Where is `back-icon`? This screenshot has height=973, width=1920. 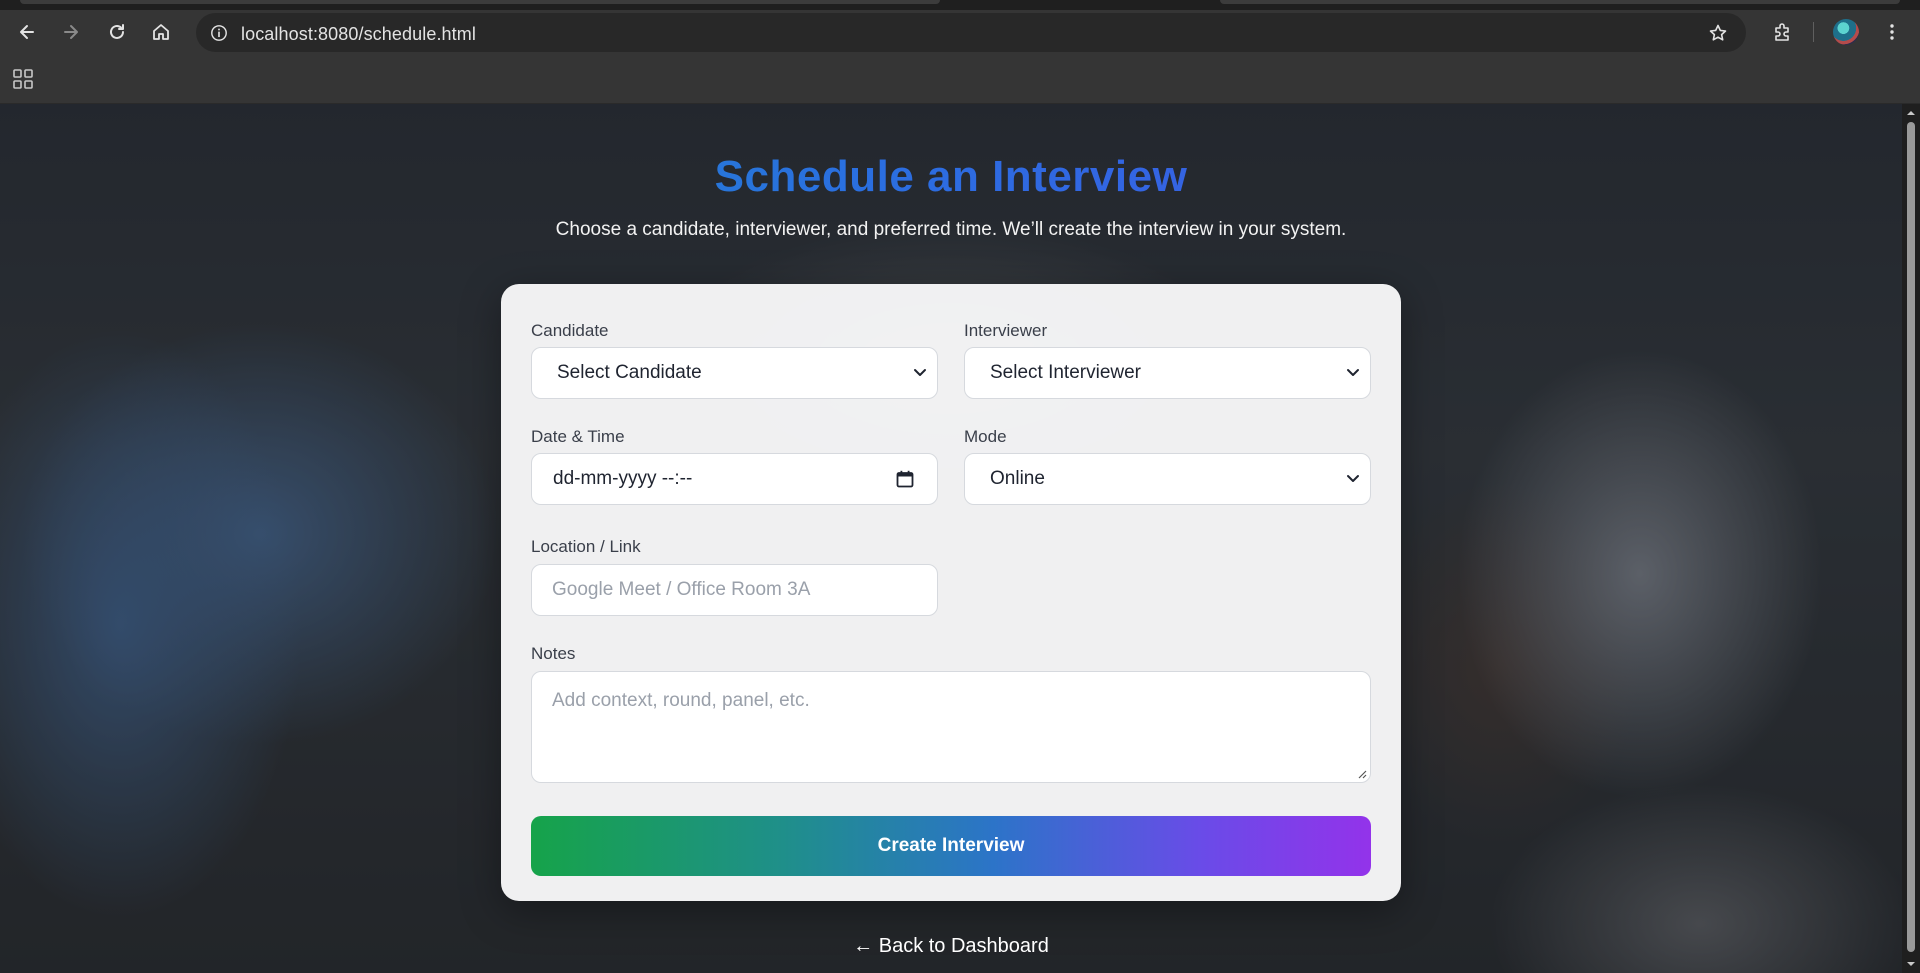 back-icon is located at coordinates (27, 32).